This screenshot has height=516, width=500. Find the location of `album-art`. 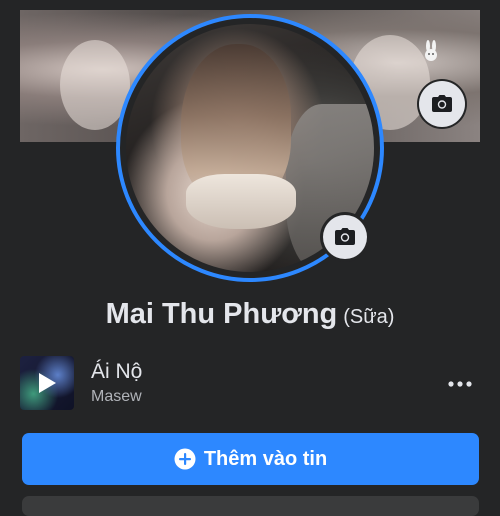

album-art is located at coordinates (47, 383).